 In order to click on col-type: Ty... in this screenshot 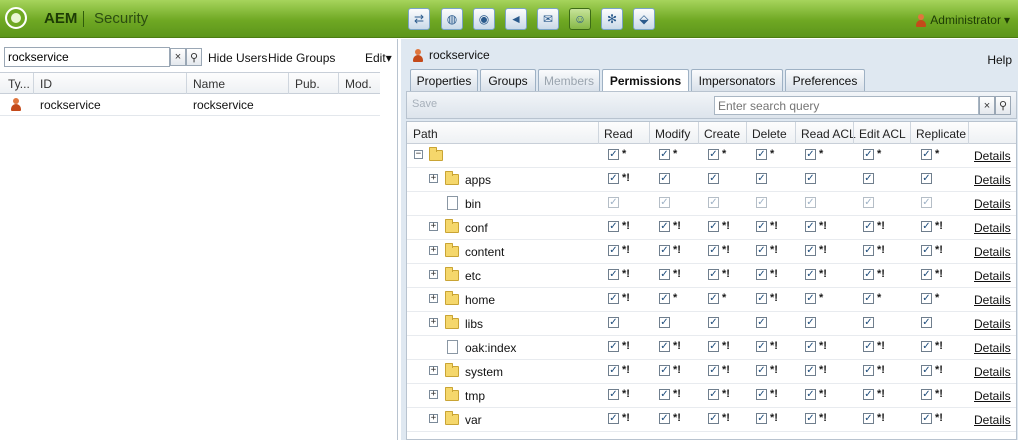, I will do `click(19, 84)`.